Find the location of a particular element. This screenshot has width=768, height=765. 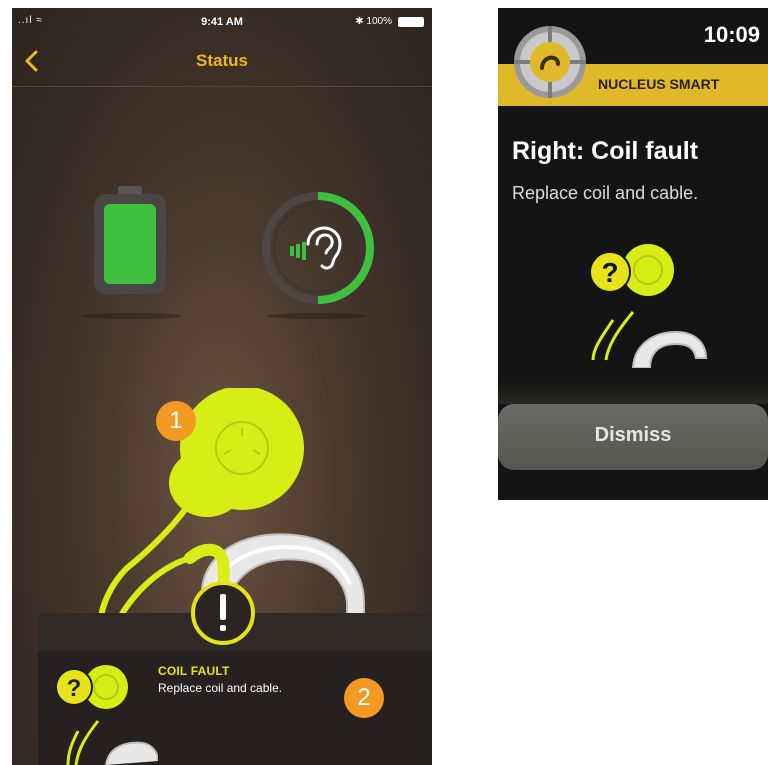

dismiss-label: Dismiss is located at coordinates (633, 435).